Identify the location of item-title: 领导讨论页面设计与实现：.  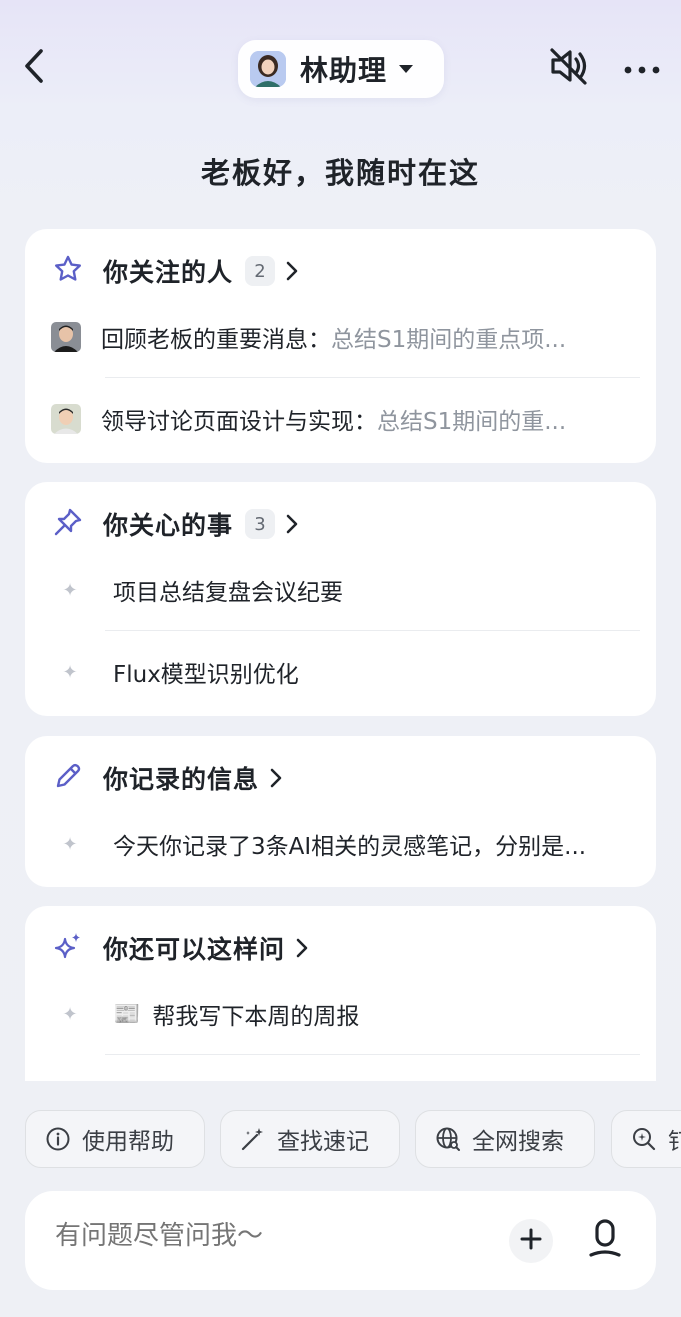
(239, 422).